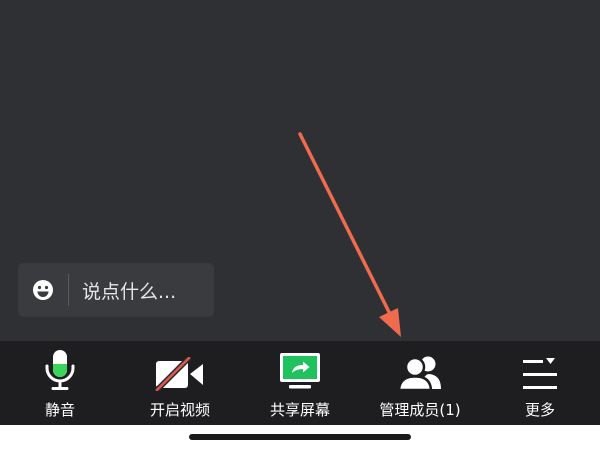 Image resolution: width=600 pixels, height=450 pixels. What do you see at coordinates (60, 366) in the screenshot?
I see `microphone-icon` at bounding box center [60, 366].